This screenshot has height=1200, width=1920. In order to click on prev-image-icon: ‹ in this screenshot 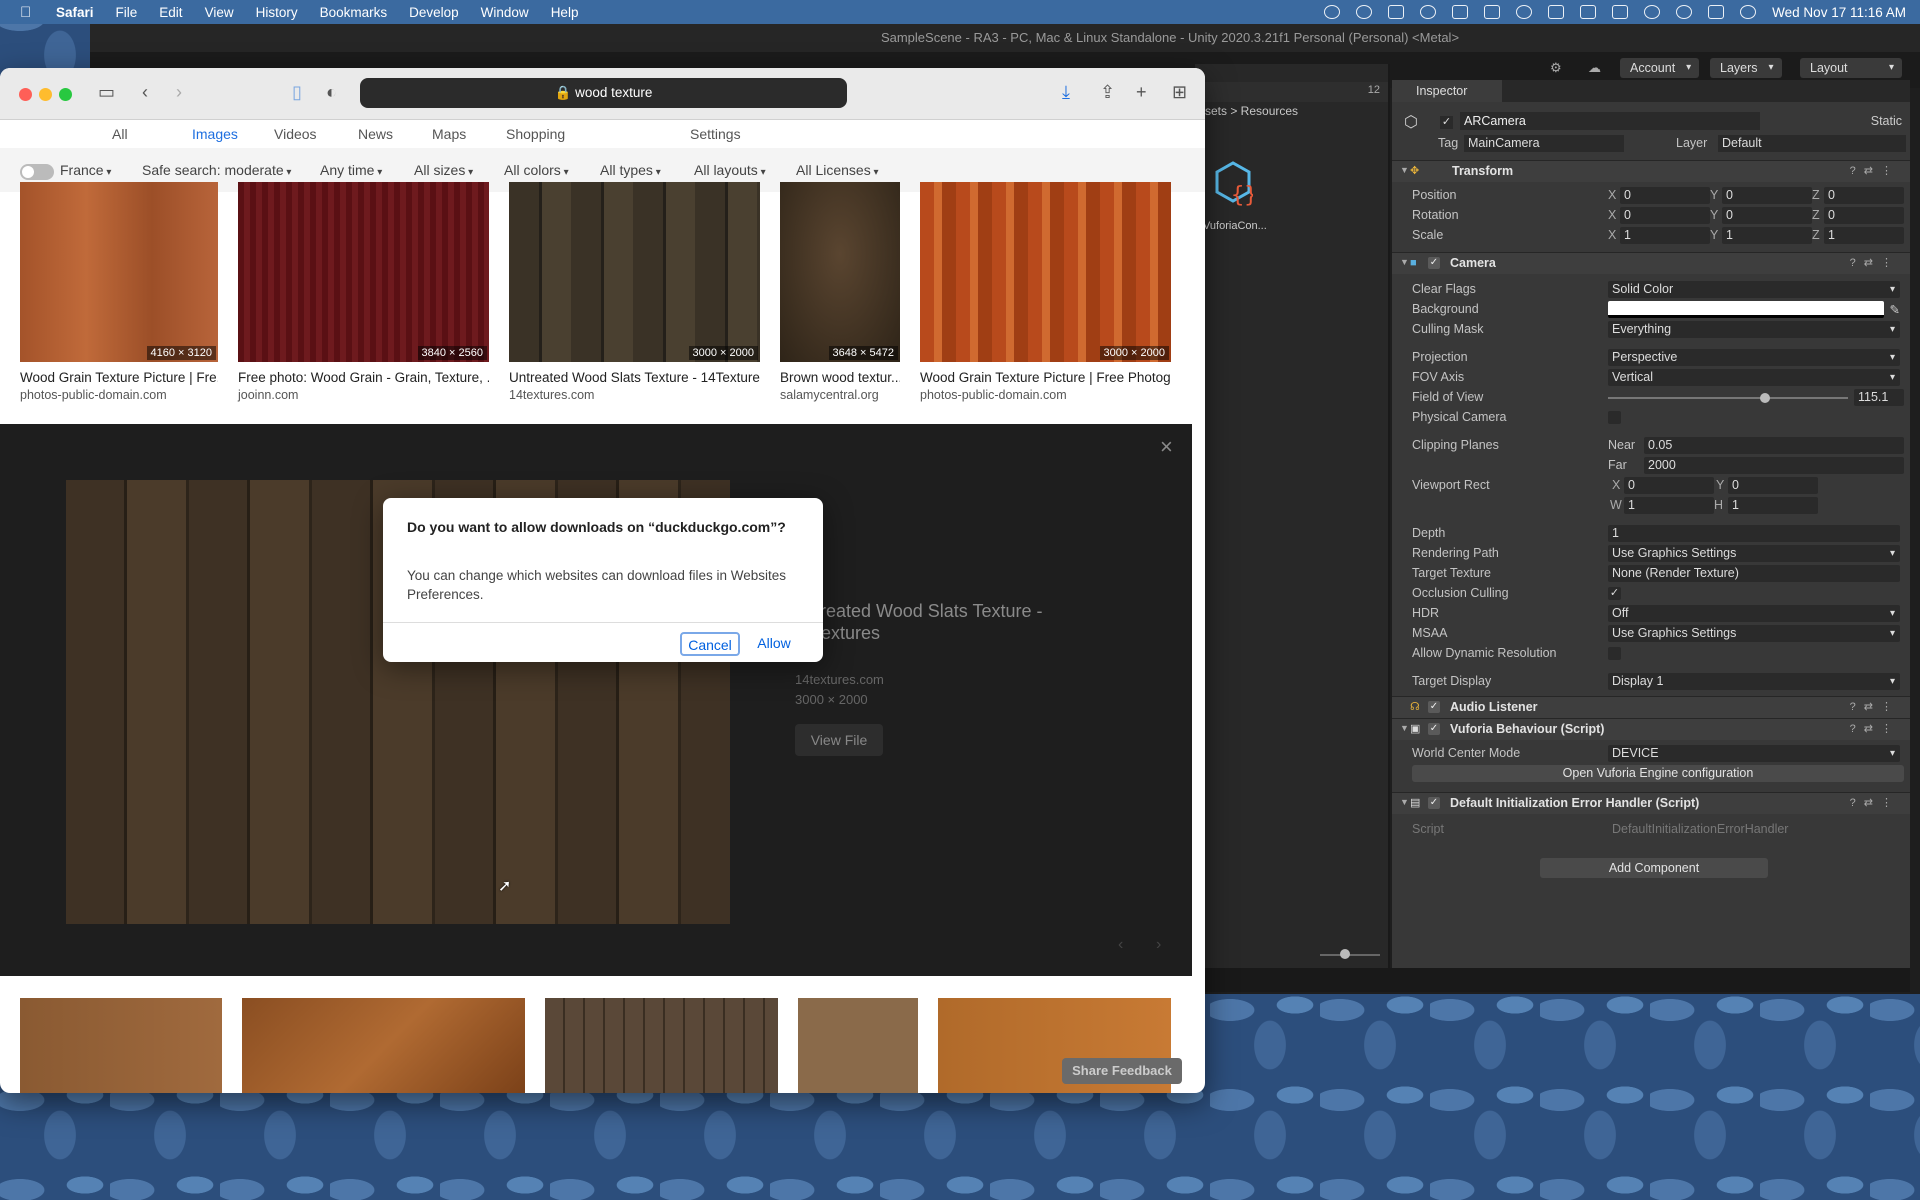, I will do `click(1120, 945)`.